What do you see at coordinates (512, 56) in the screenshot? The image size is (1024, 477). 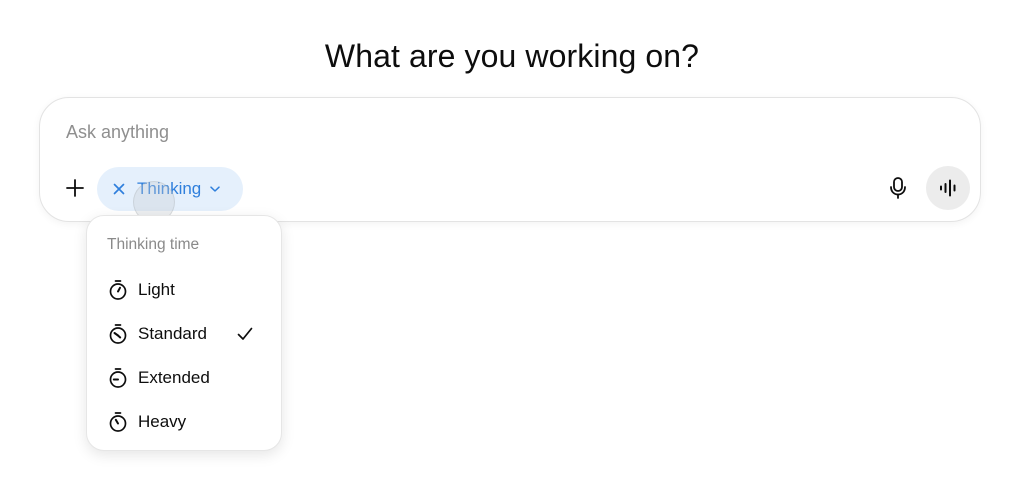 I see `page-title: What are you working on?` at bounding box center [512, 56].